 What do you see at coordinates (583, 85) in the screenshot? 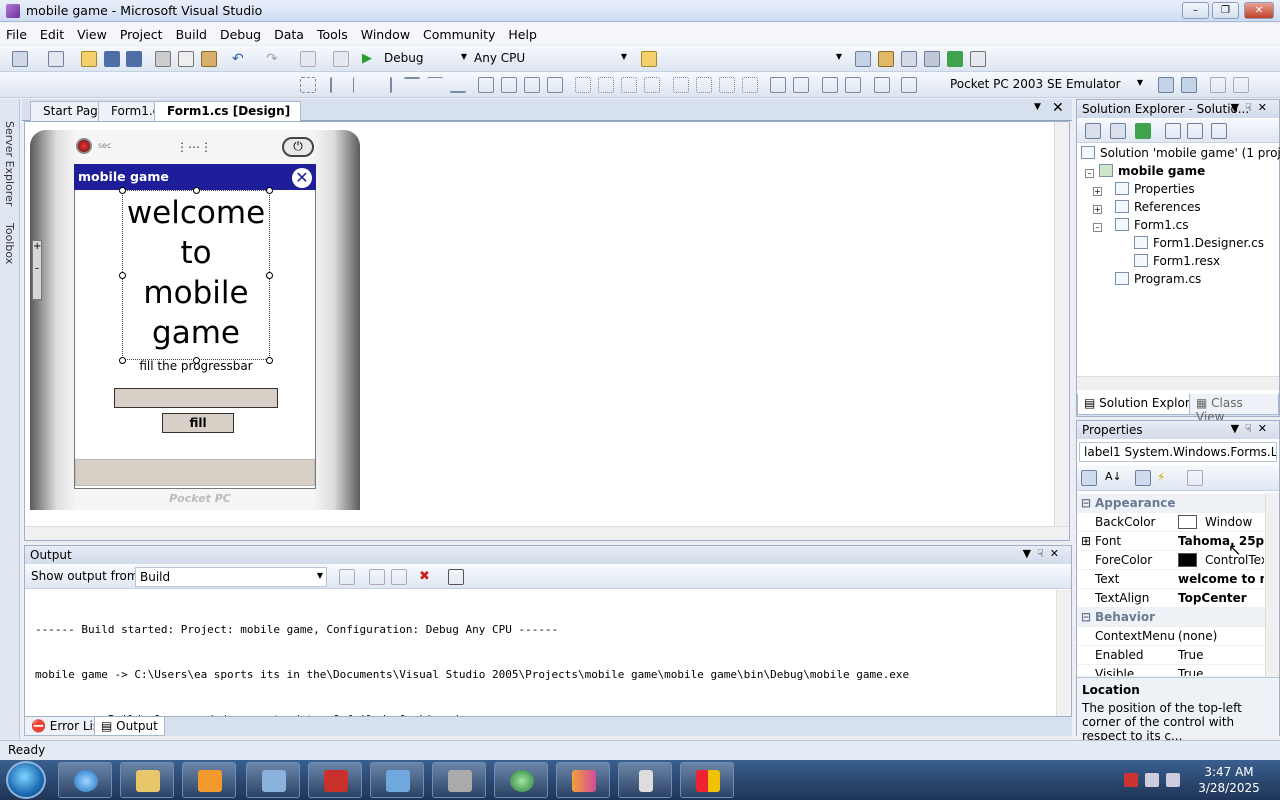
I see `horizontal-spacing-equal-icon` at bounding box center [583, 85].